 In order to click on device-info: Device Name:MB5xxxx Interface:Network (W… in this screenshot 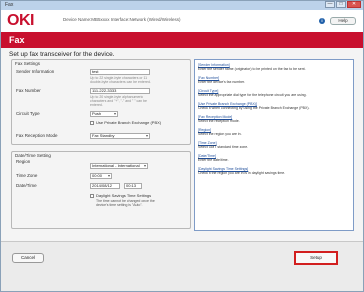, I will do `click(122, 19)`.